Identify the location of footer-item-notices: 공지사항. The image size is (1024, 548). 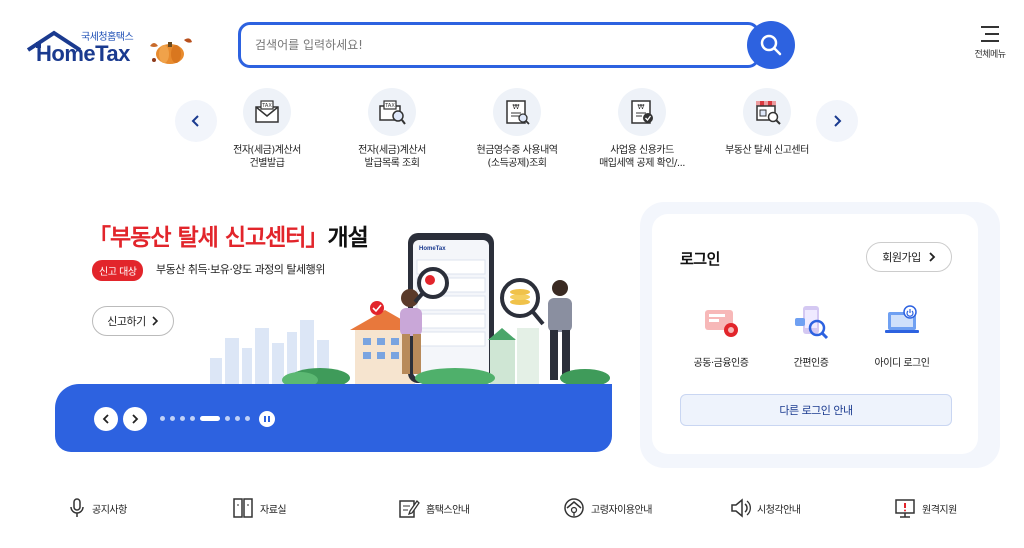
(97, 508).